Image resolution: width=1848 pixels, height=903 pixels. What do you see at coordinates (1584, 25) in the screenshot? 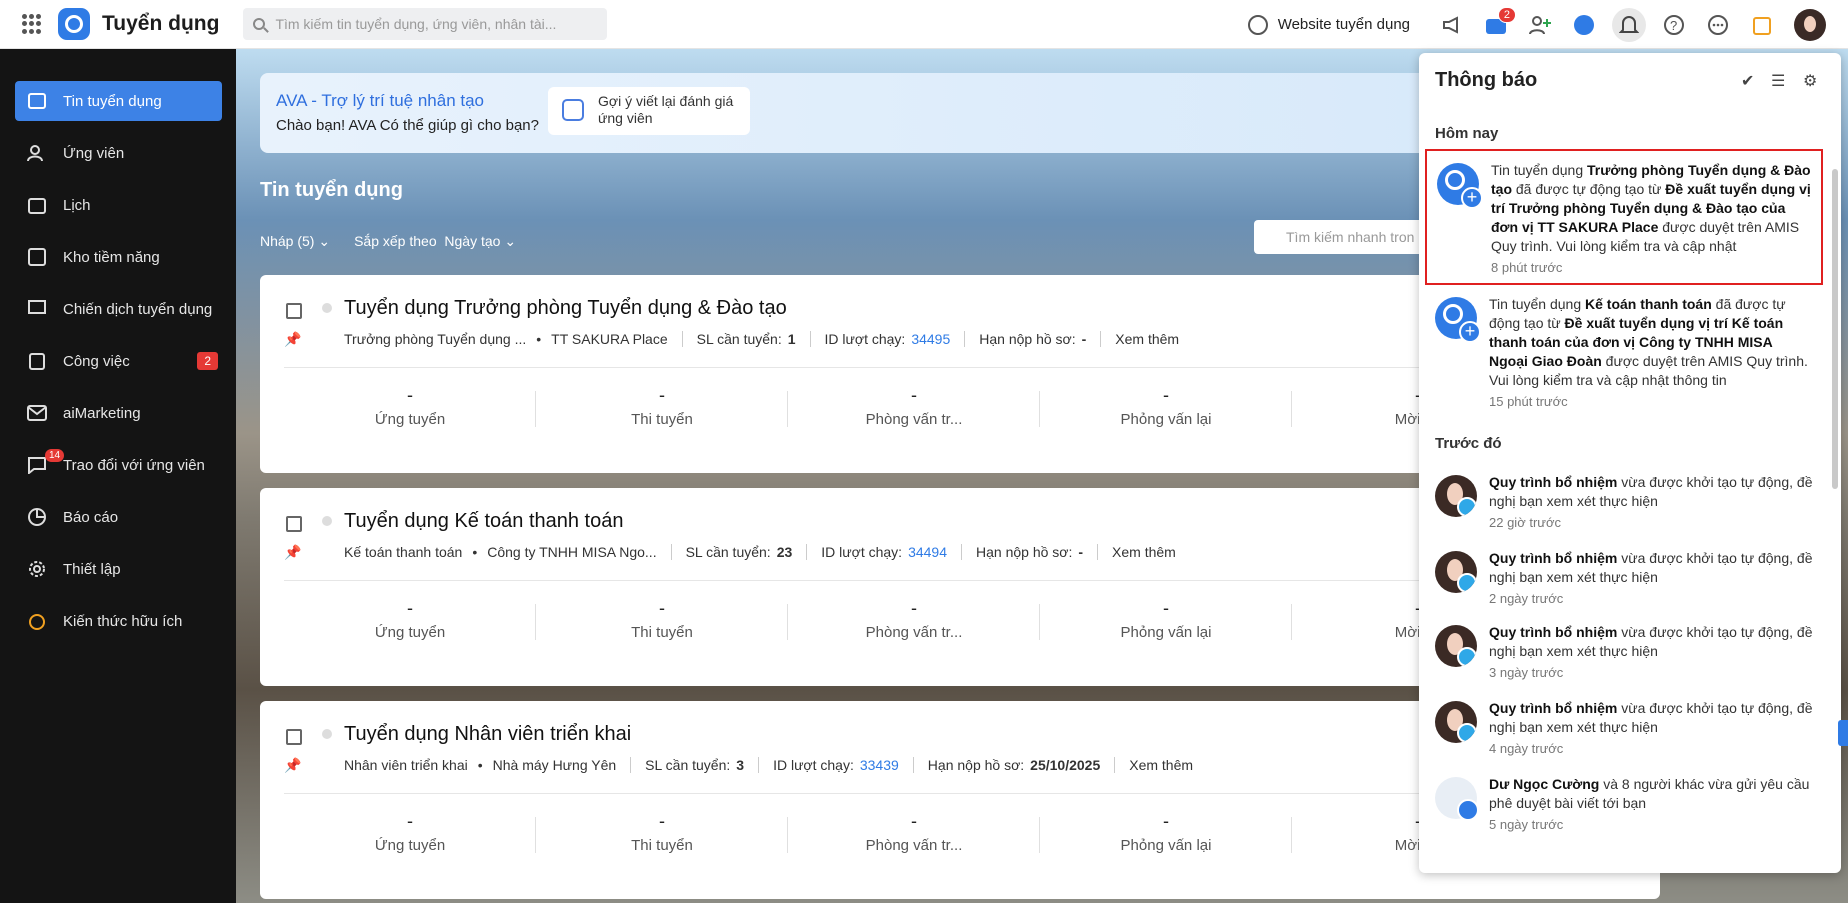
I see `messenger-icon` at bounding box center [1584, 25].